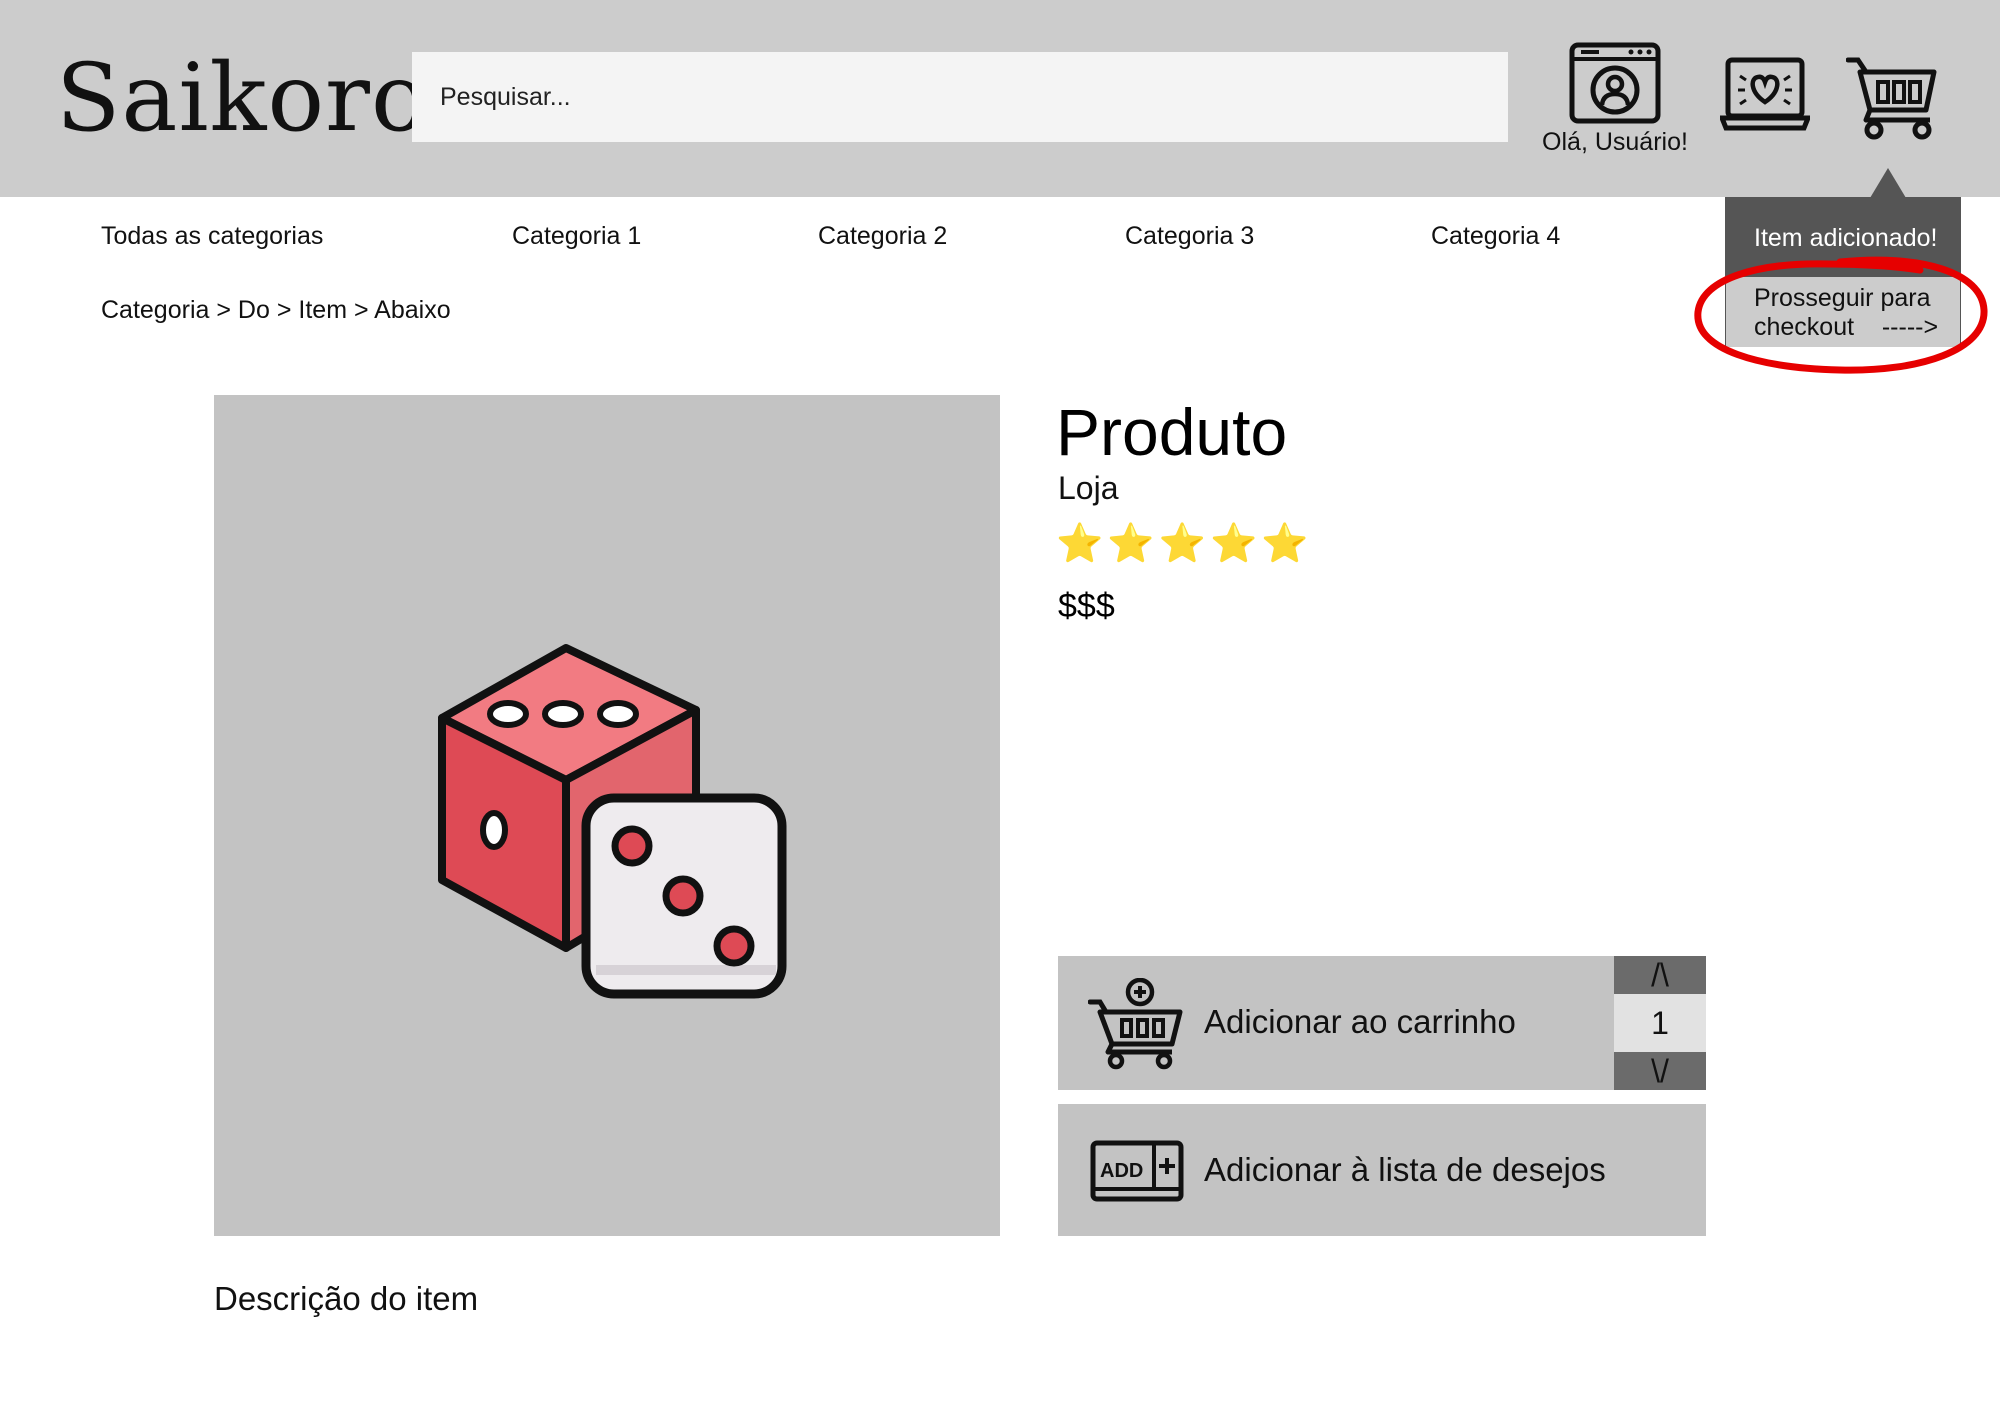 The height and width of the screenshot is (1422, 2000). What do you see at coordinates (322, 310) in the screenshot?
I see `breadcrumb-item: Item` at bounding box center [322, 310].